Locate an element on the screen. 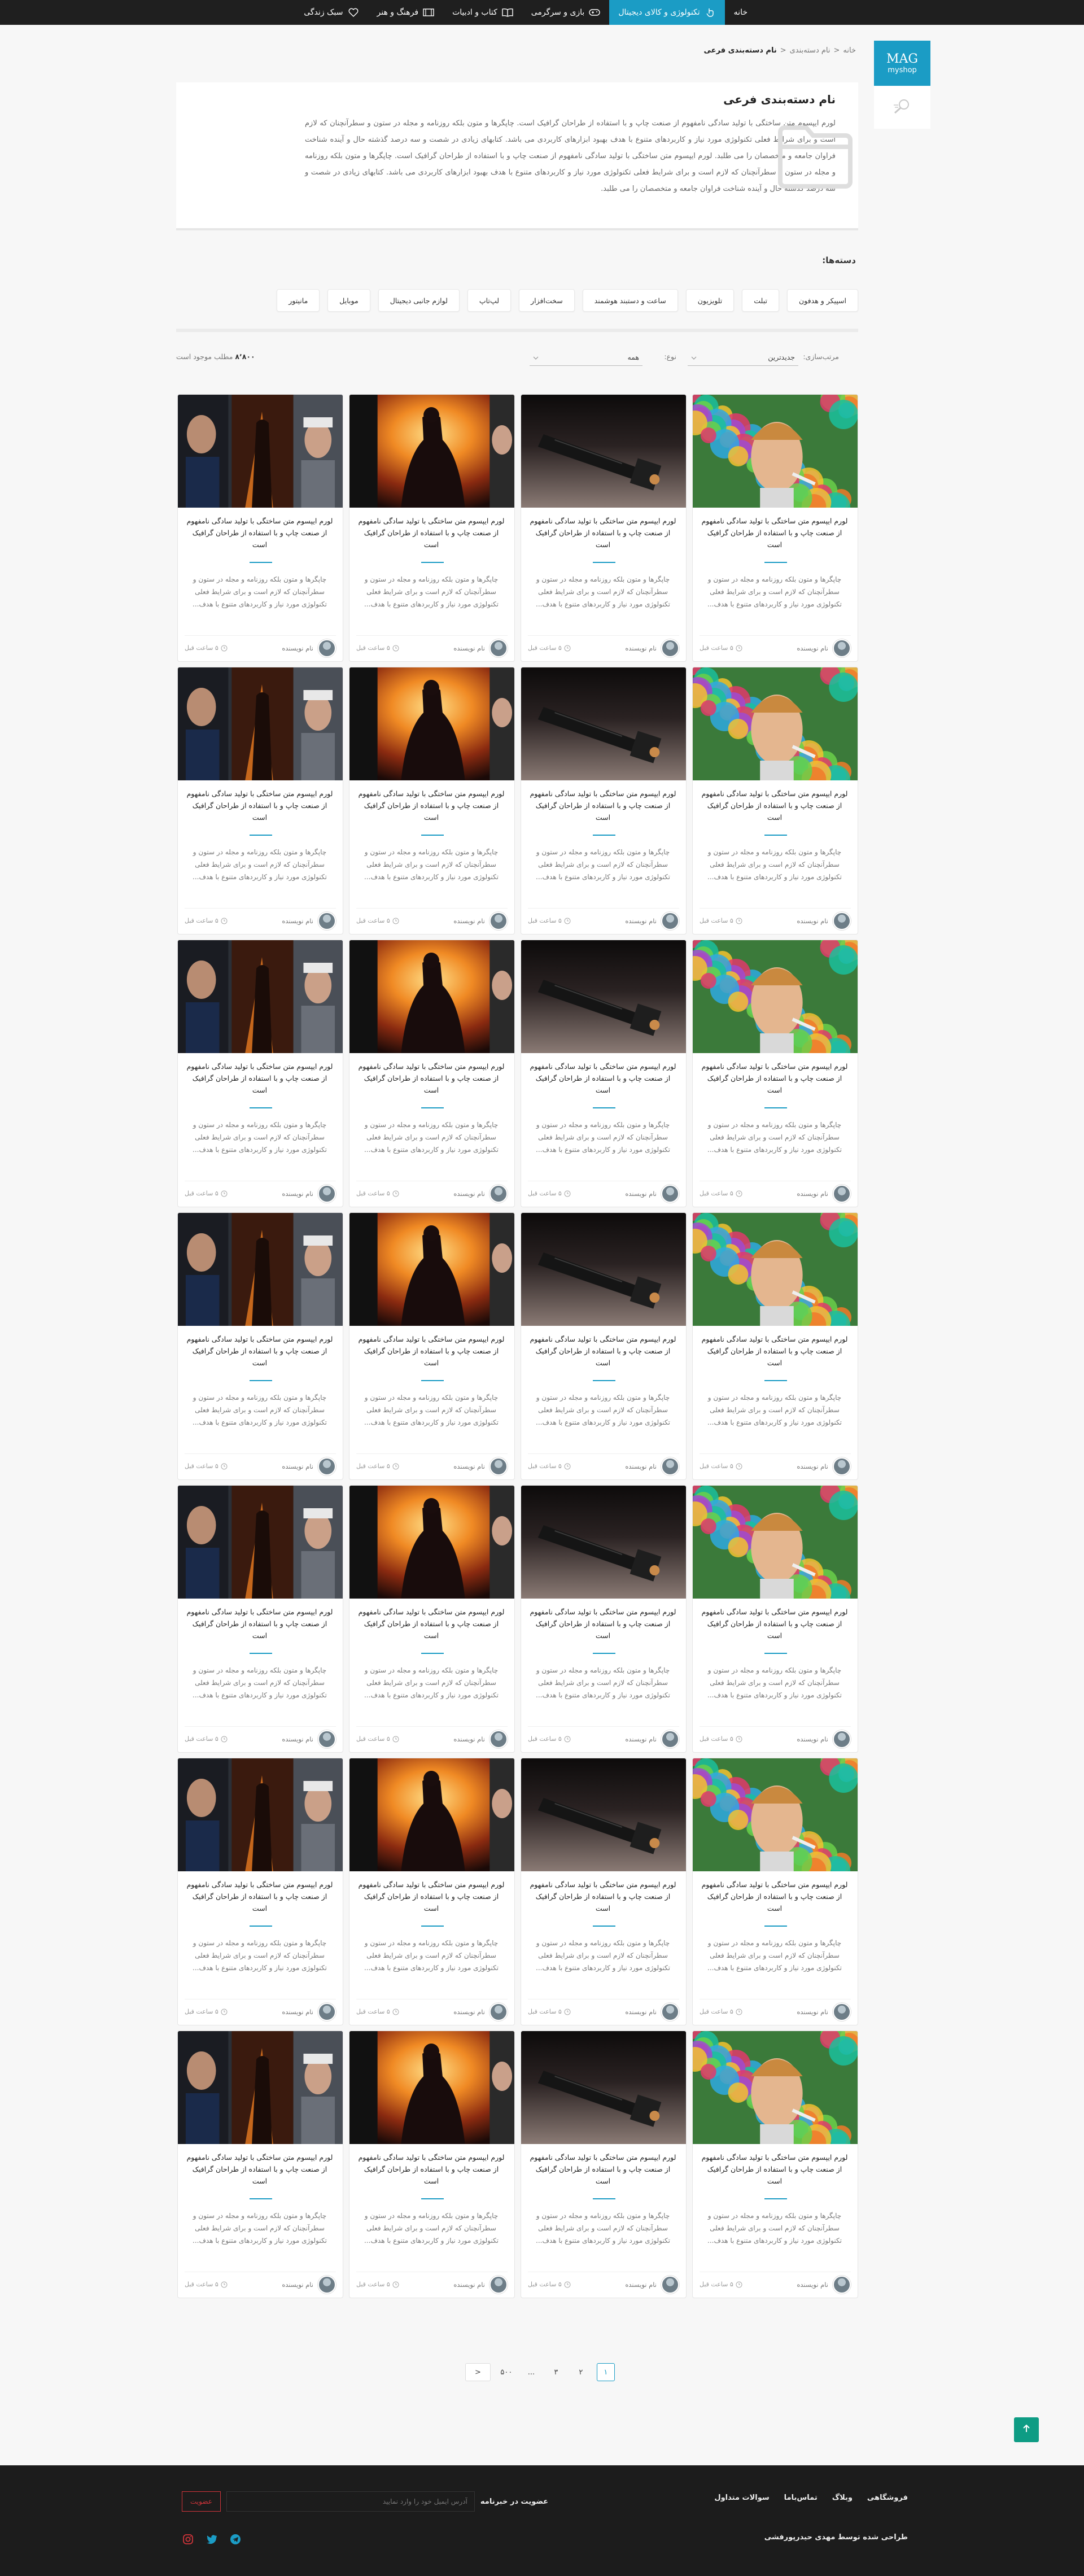 The height and width of the screenshot is (2576, 1084). pagination-next: > is located at coordinates (478, 2372).